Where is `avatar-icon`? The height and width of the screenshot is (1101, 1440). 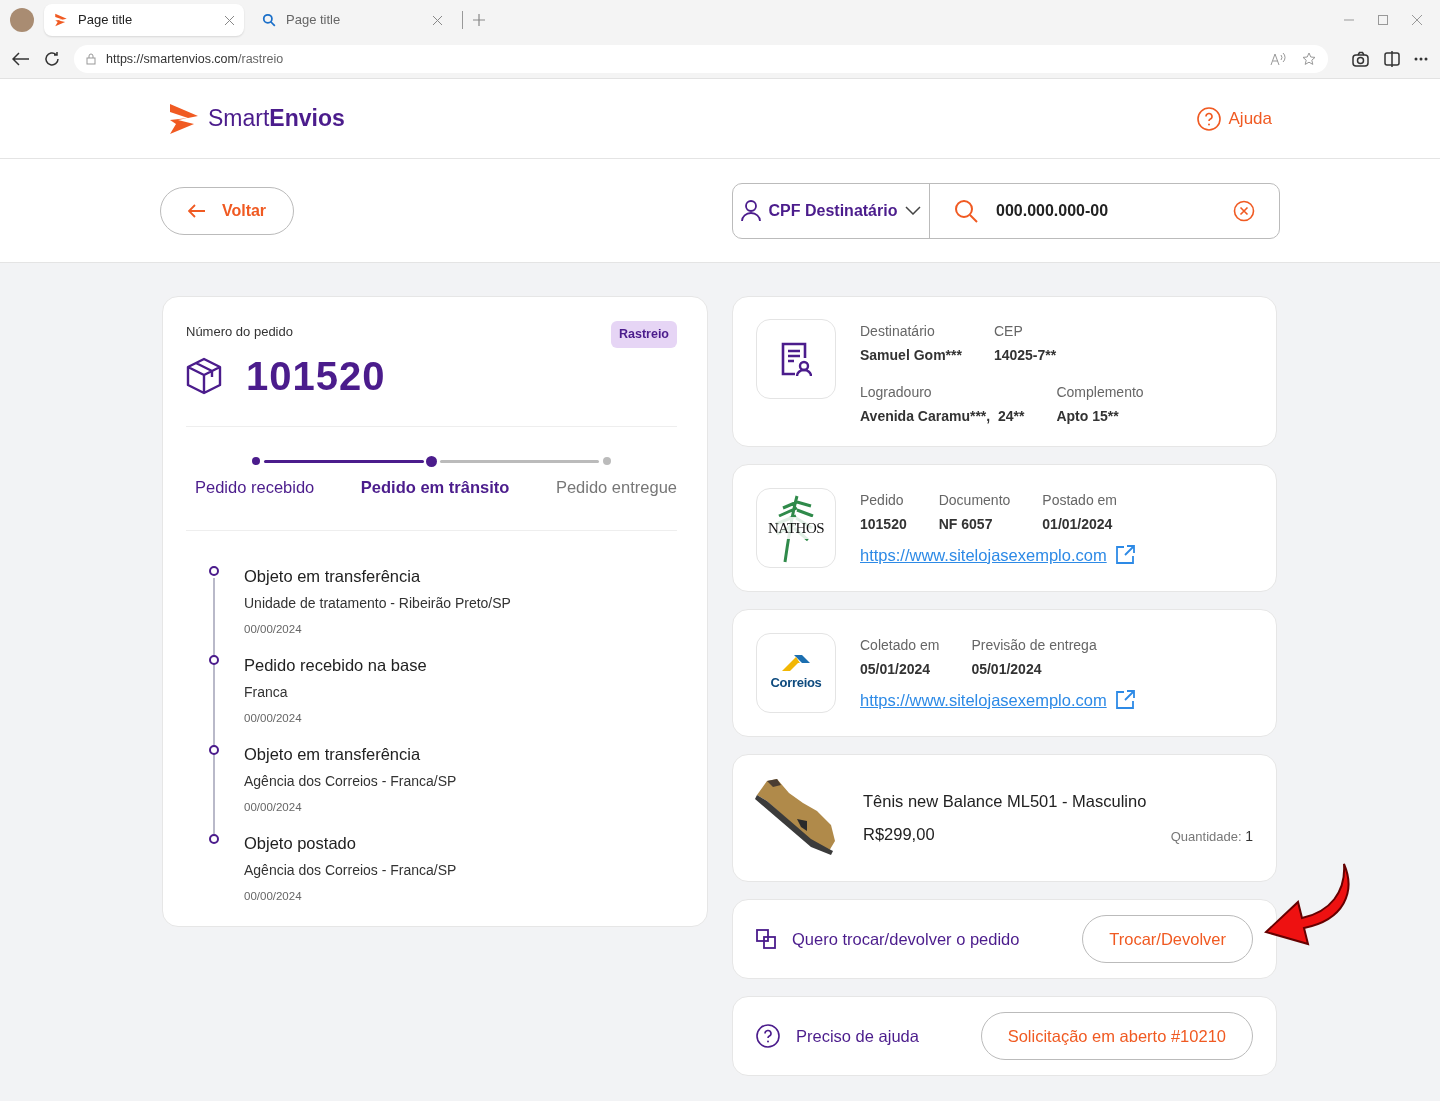 avatar-icon is located at coordinates (22, 20).